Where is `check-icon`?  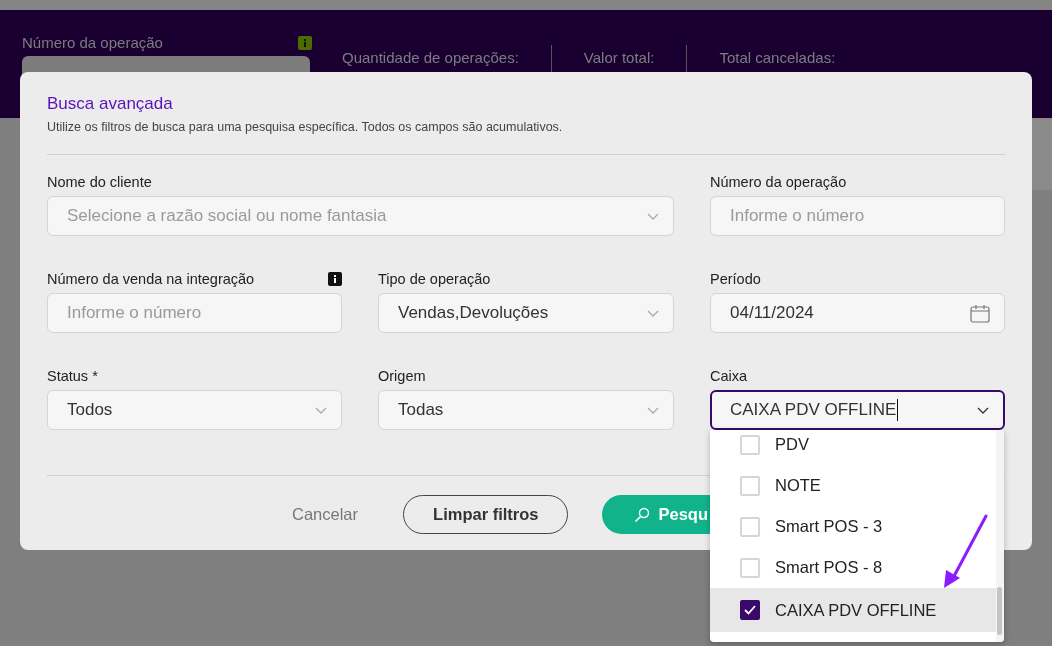 check-icon is located at coordinates (750, 610).